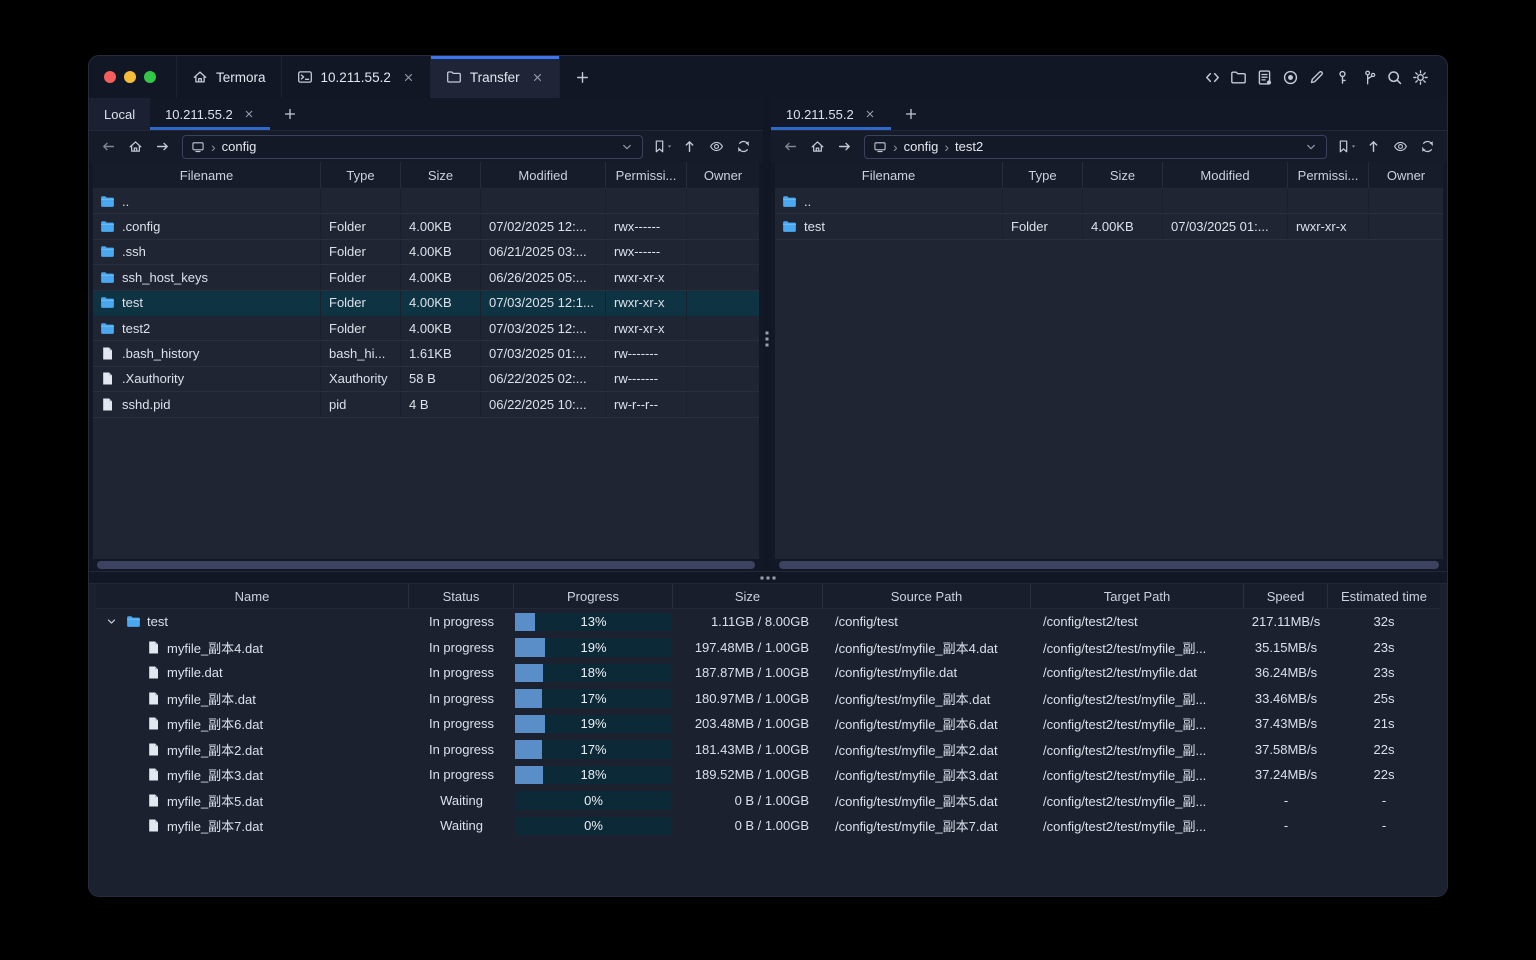 This screenshot has width=1536, height=960. Describe the element at coordinates (494, 77) in the screenshot. I see `title-tab-transfer: Transfer` at that location.